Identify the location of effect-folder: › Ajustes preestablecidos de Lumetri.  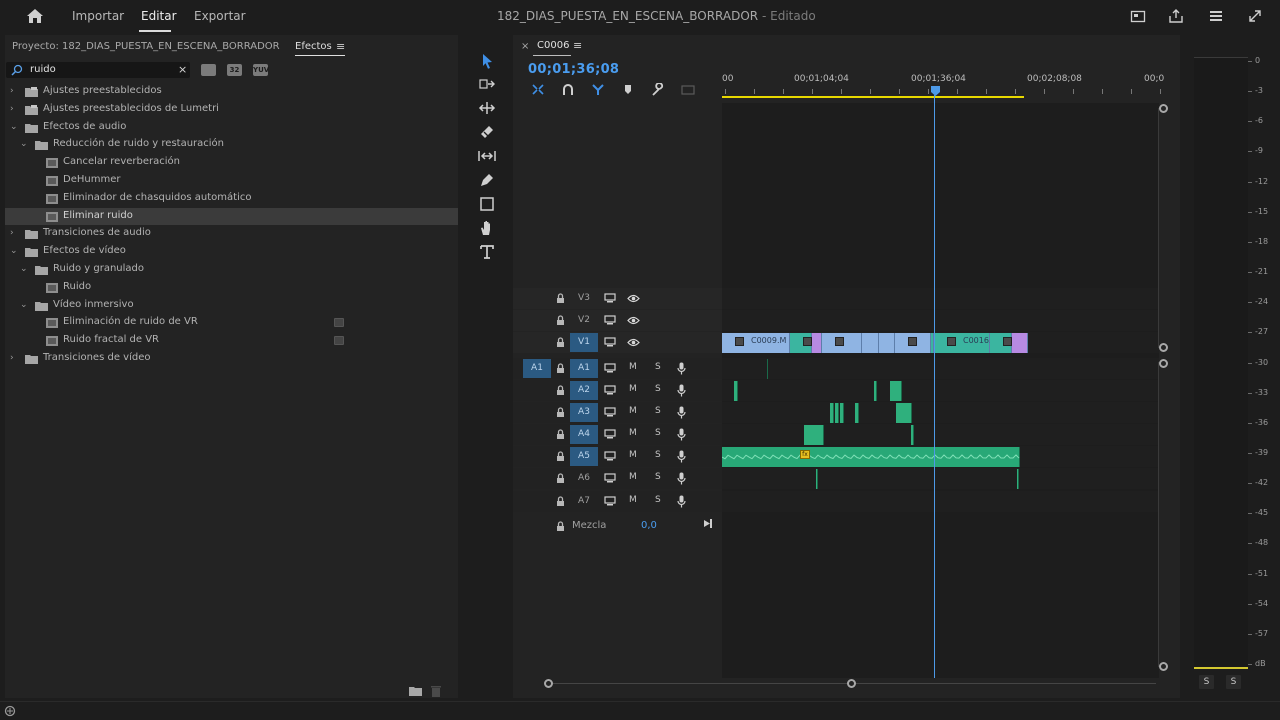
(231, 109).